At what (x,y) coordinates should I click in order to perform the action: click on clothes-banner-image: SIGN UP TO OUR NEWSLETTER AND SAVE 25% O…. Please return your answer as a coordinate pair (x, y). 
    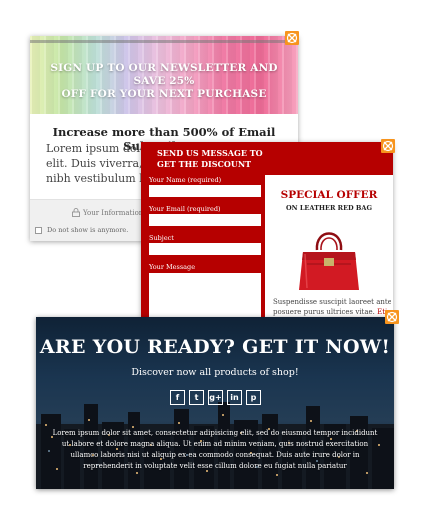
    Looking at the image, I should click on (164, 75).